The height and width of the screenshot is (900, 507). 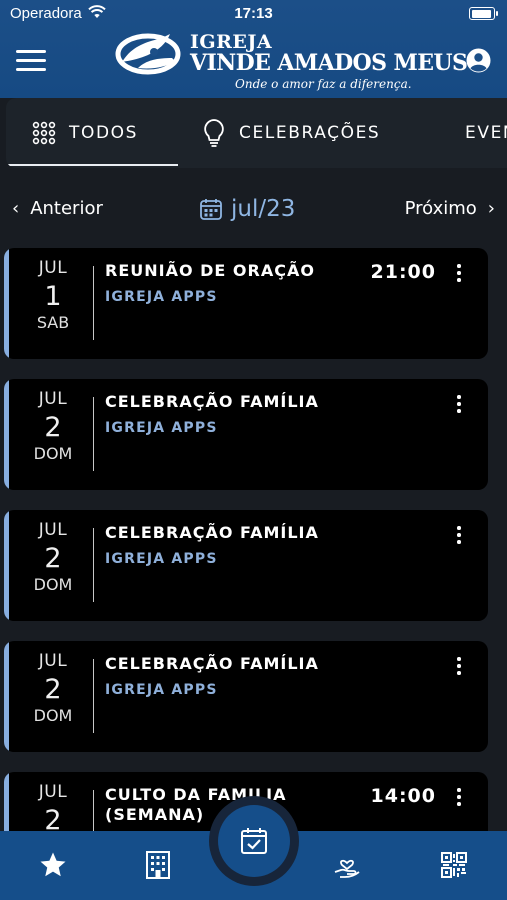 I want to click on building-icon, so click(x=158, y=865).